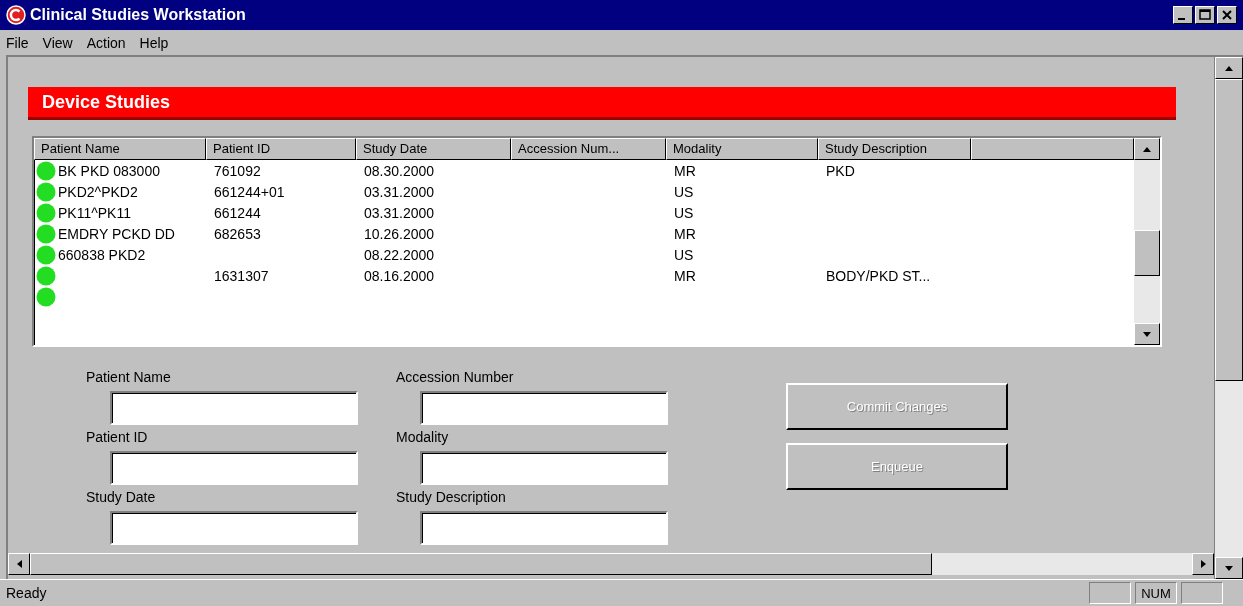  Describe the element at coordinates (120, 149) in the screenshot. I see `column-header: Patient Name` at that location.